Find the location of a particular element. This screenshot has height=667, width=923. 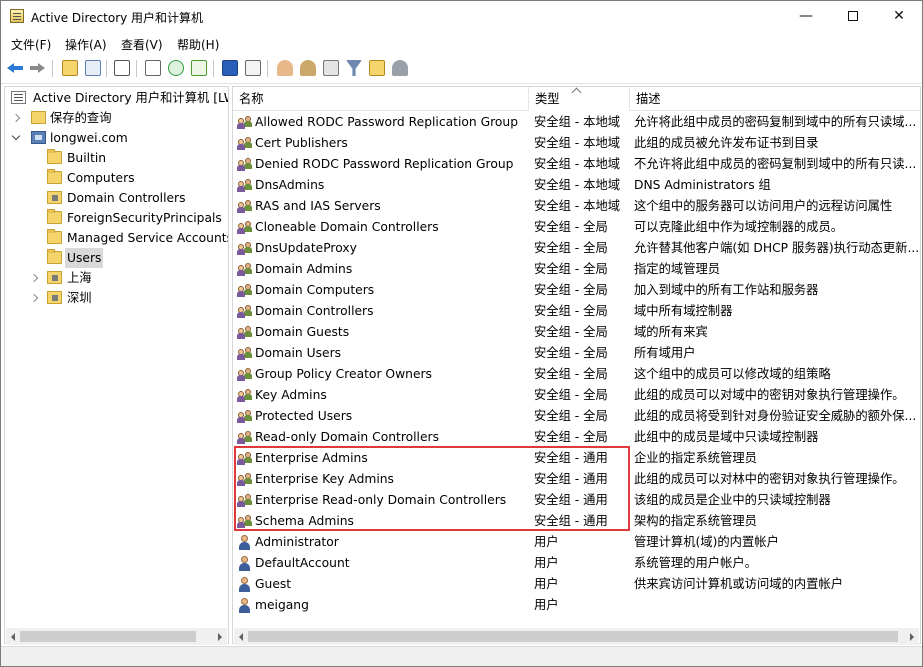

tree-item-label: 深圳 is located at coordinates (79, 298).